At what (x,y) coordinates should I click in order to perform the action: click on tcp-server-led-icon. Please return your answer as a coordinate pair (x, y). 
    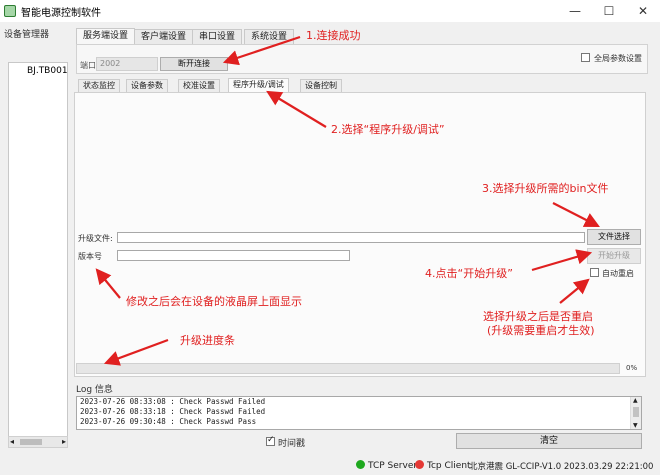
    Looking at the image, I should click on (360, 464).